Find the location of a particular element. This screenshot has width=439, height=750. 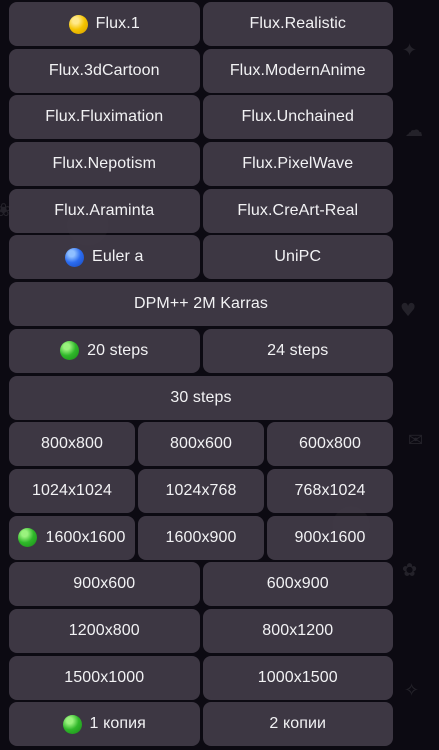

keyboard-button-label: 800x800 is located at coordinates (72, 444).